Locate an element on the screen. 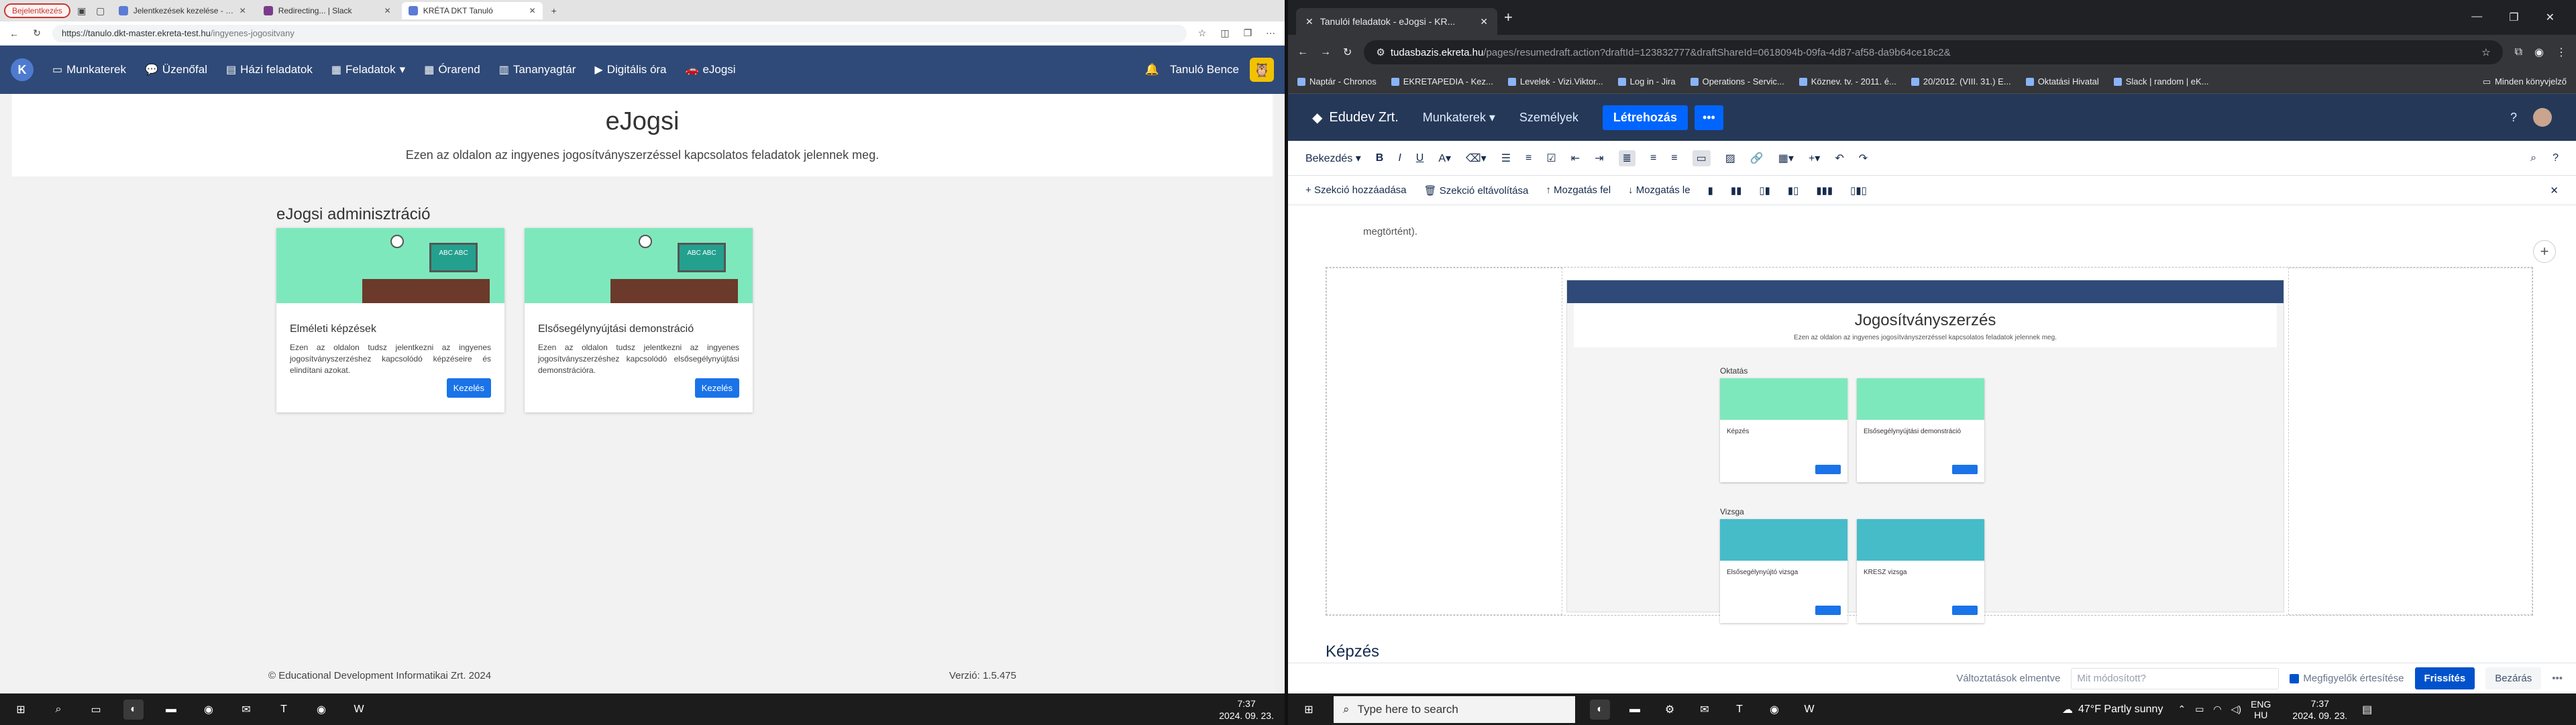  outdent-icon: ⇤ is located at coordinates (1575, 158).